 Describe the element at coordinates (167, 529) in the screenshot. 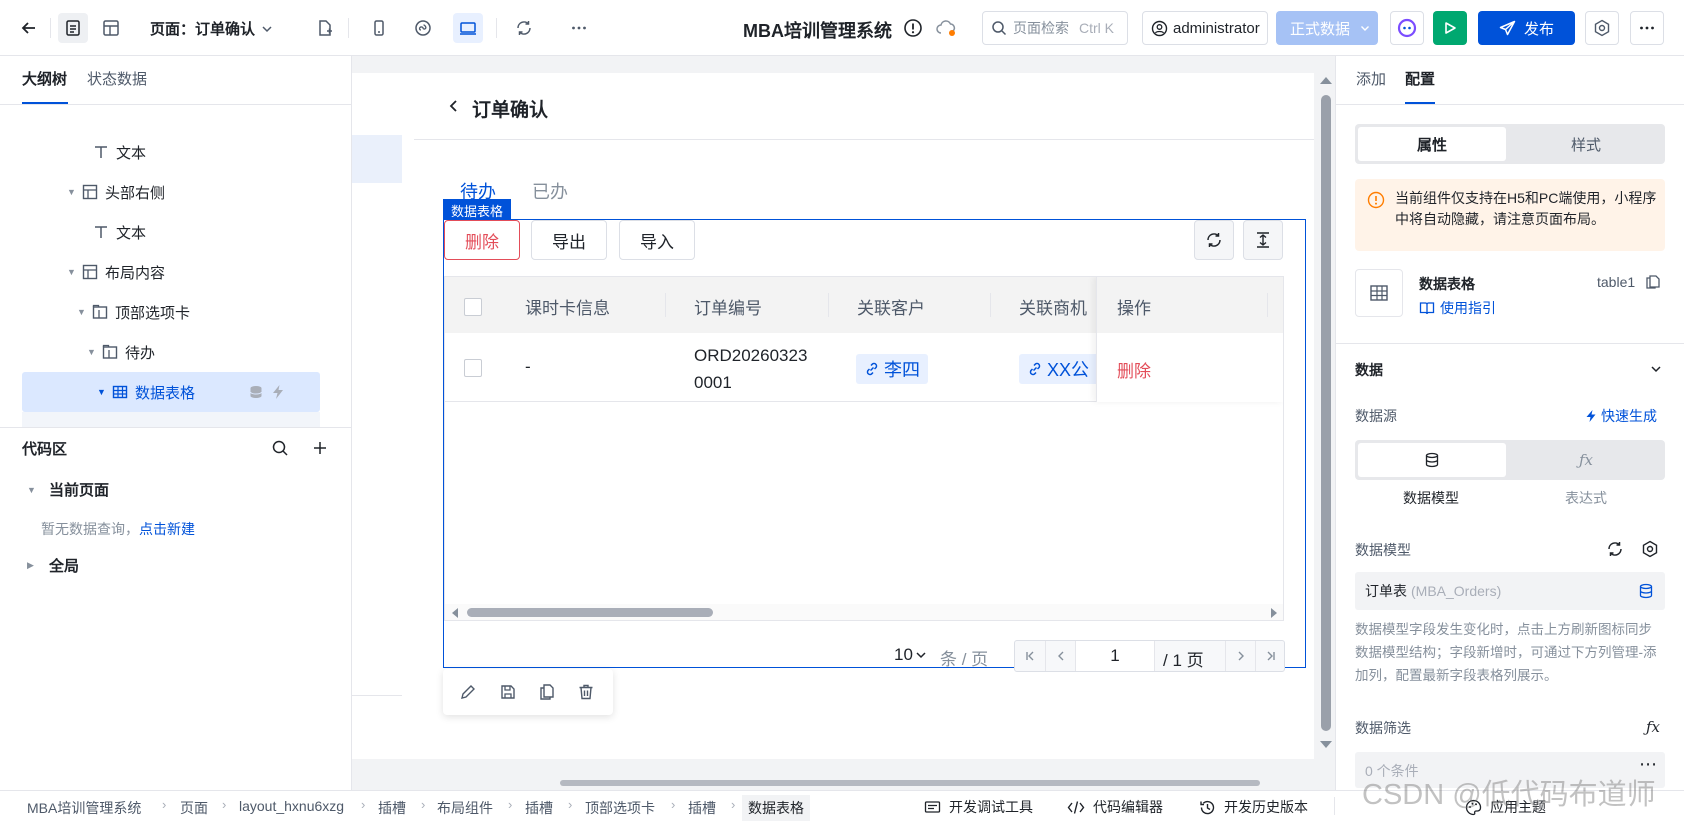

I see `create-query-link: 点击新建` at that location.